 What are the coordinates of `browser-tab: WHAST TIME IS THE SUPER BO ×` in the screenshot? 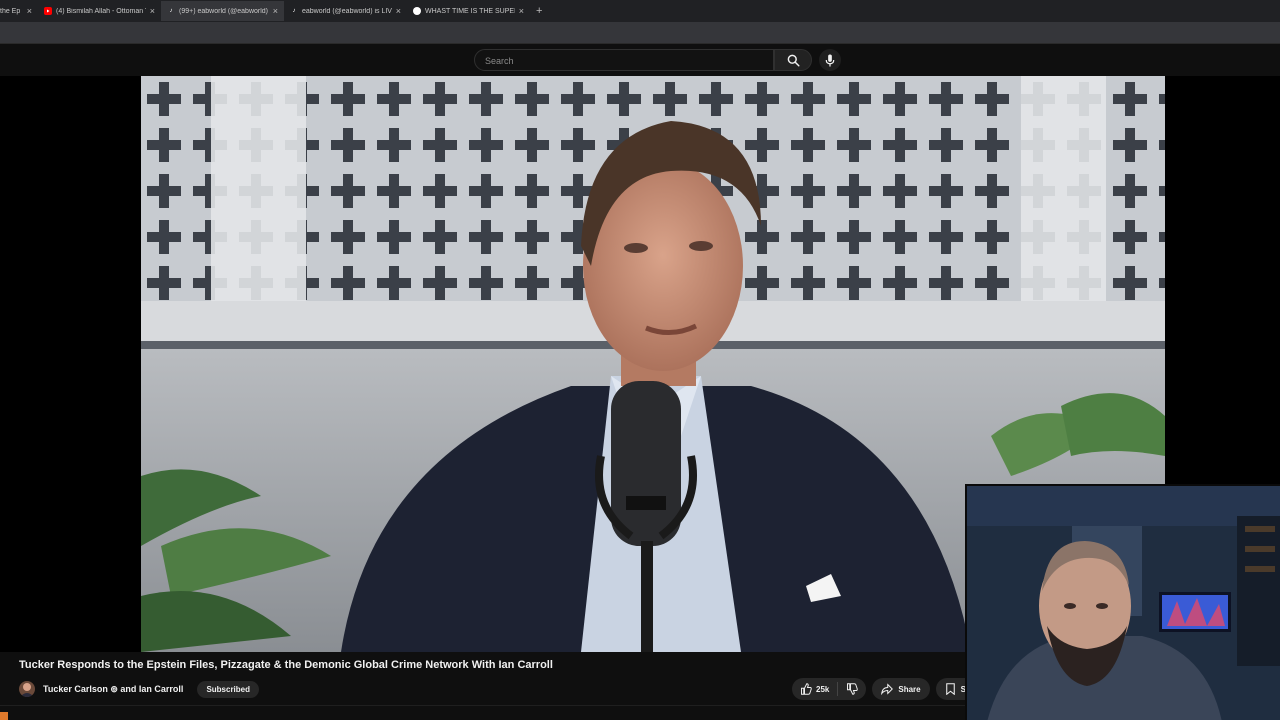 It's located at (468, 11).